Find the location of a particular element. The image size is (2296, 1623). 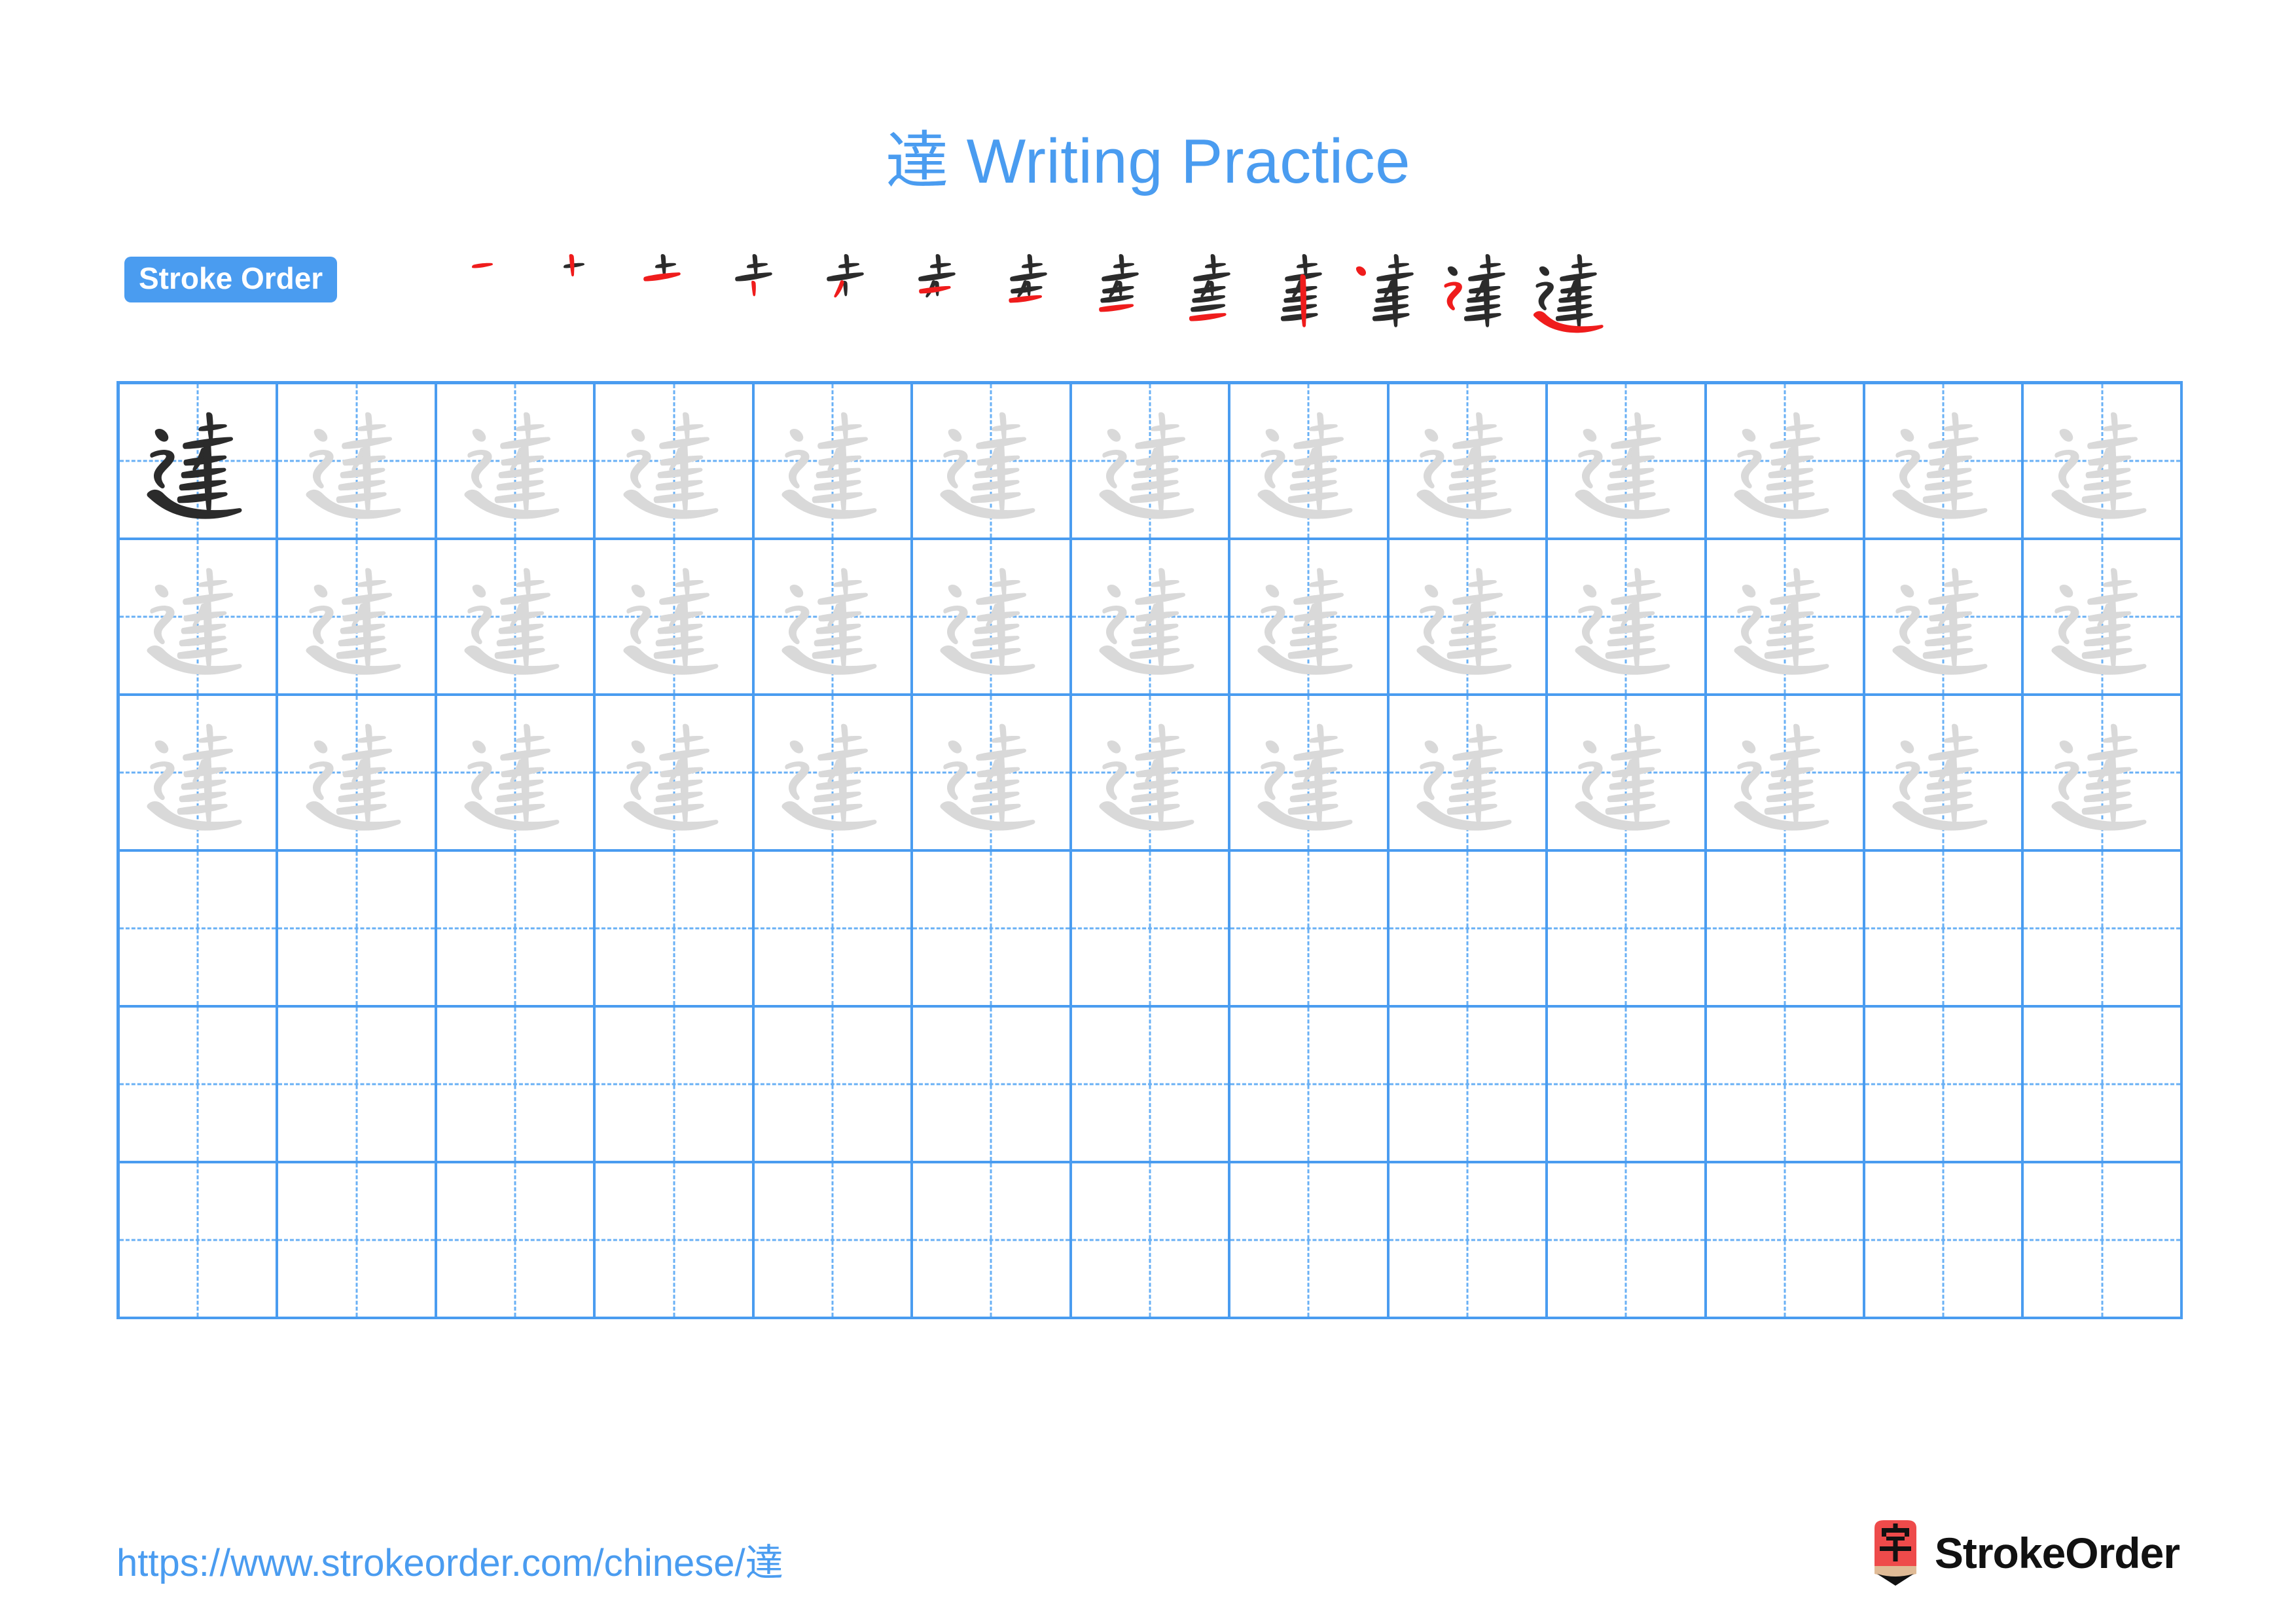

model-character is located at coordinates (198, 461).